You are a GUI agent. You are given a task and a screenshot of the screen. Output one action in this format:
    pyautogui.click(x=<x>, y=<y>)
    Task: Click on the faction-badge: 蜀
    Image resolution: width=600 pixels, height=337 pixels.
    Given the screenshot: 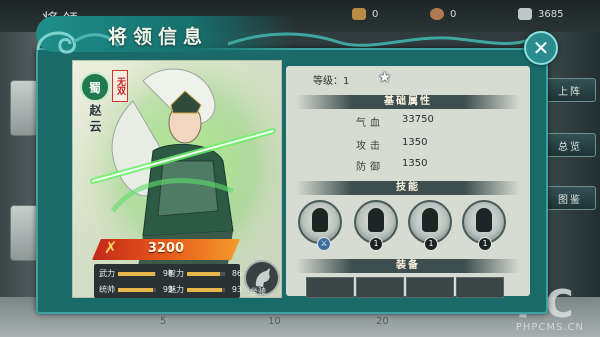 What is the action you would take?
    pyautogui.click(x=95, y=87)
    